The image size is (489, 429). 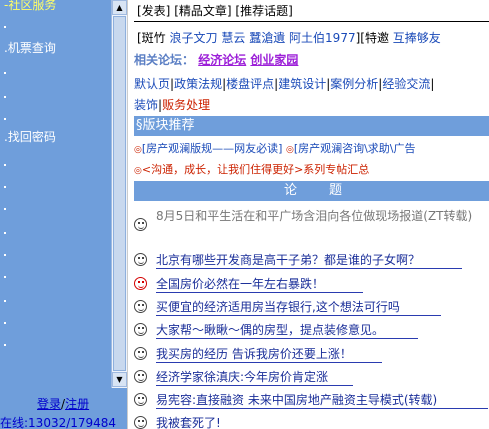 I want to click on category-link: 楼盘评点, so click(x=250, y=84).